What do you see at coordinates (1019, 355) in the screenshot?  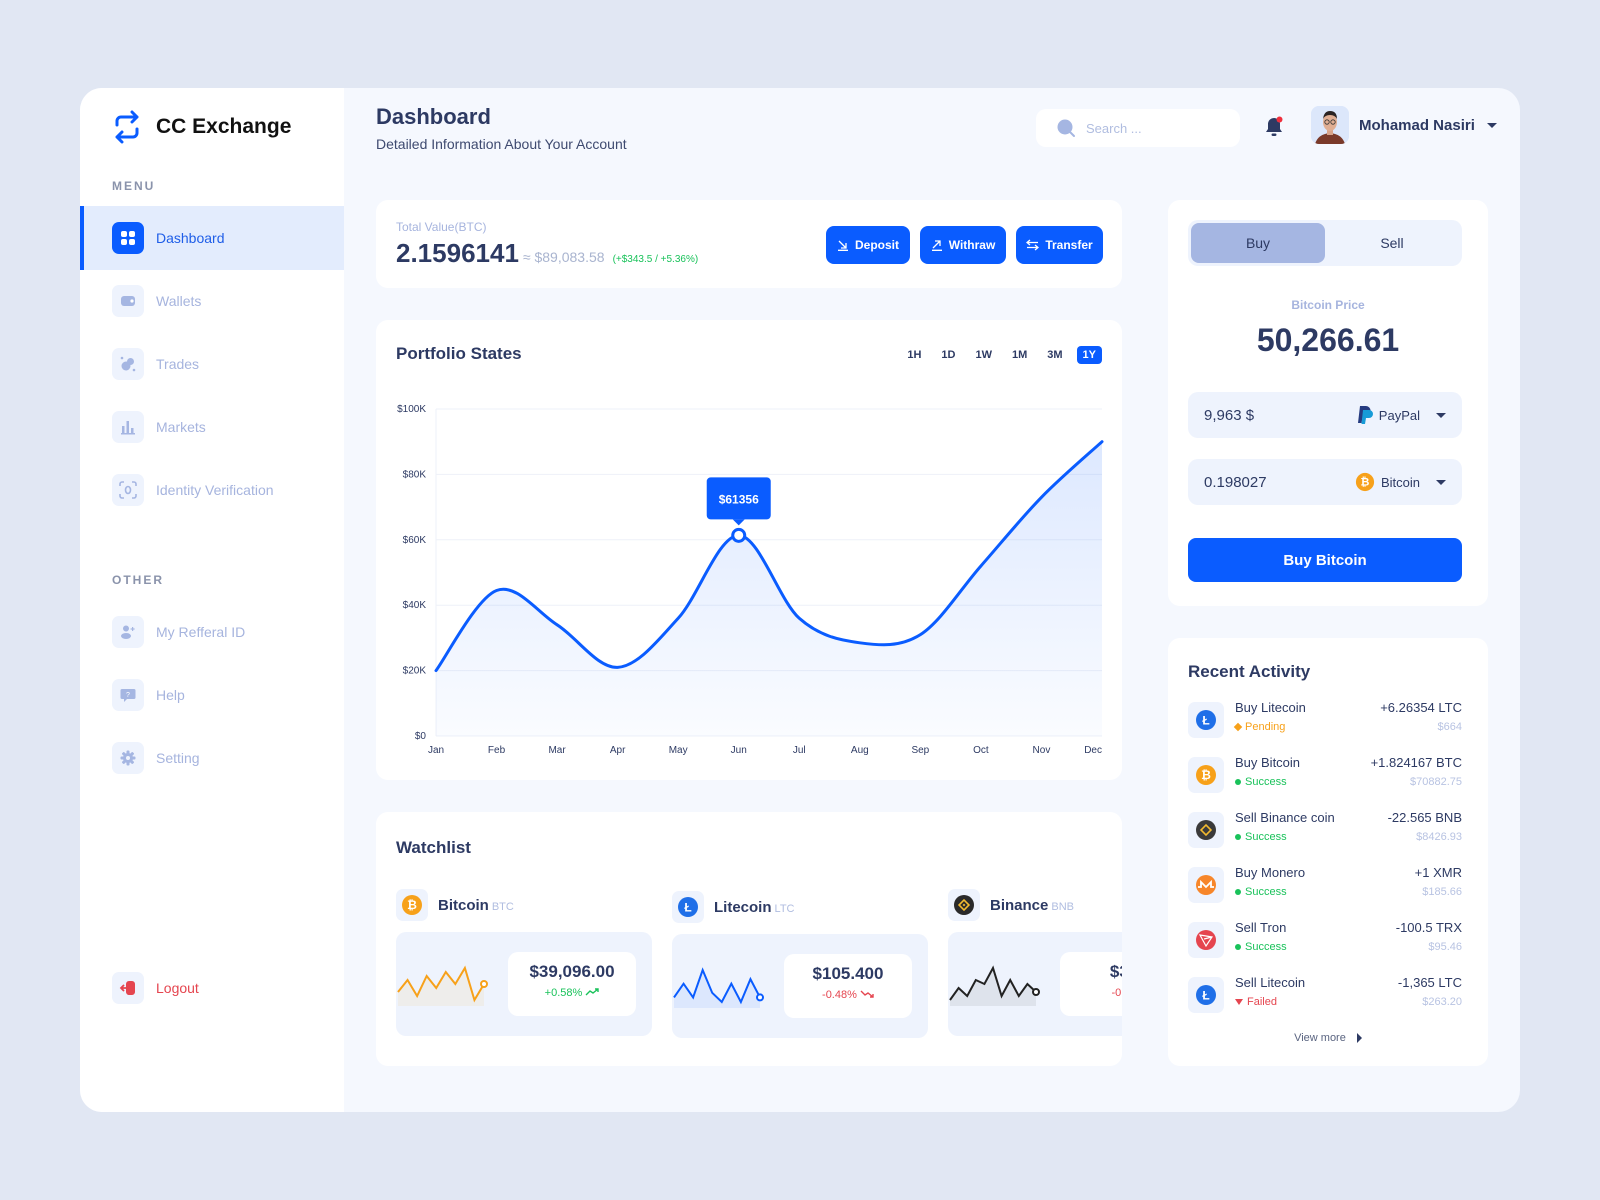 I see `range-1m: 1M` at bounding box center [1019, 355].